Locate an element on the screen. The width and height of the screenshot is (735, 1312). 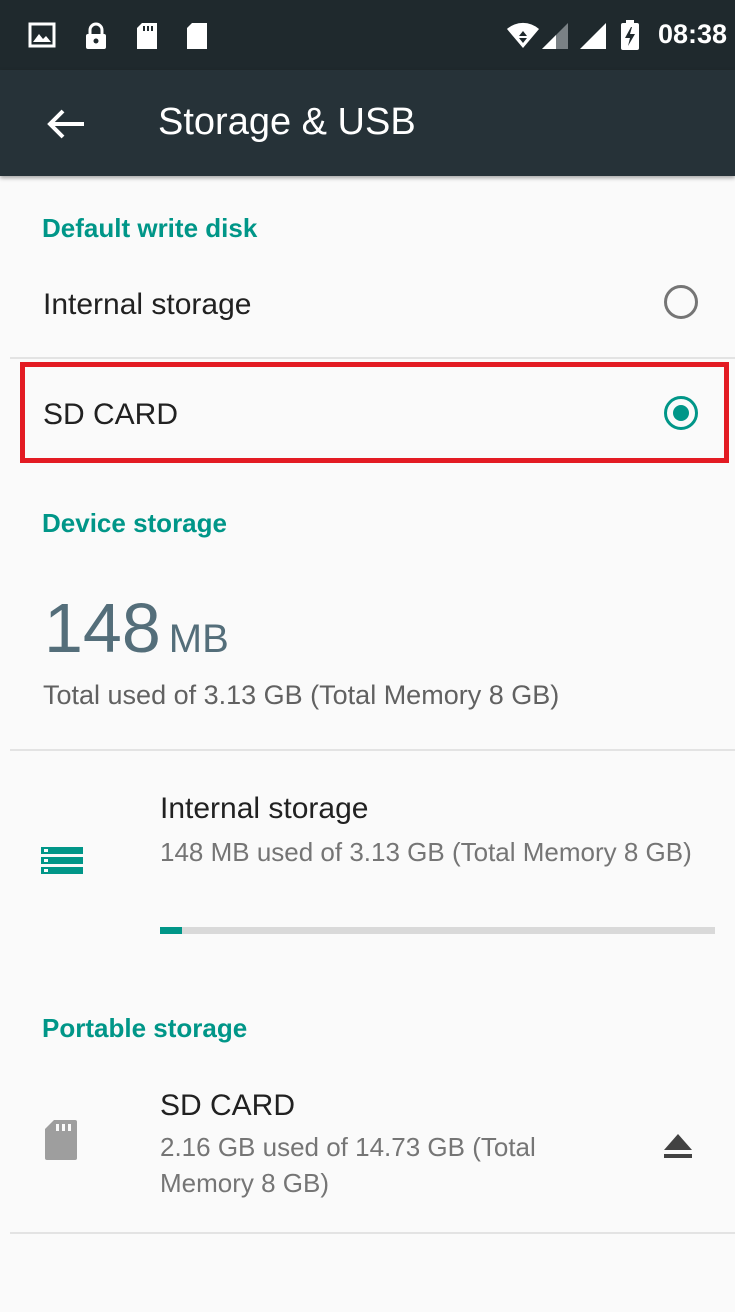
wifi-icon is located at coordinates (523, 35).